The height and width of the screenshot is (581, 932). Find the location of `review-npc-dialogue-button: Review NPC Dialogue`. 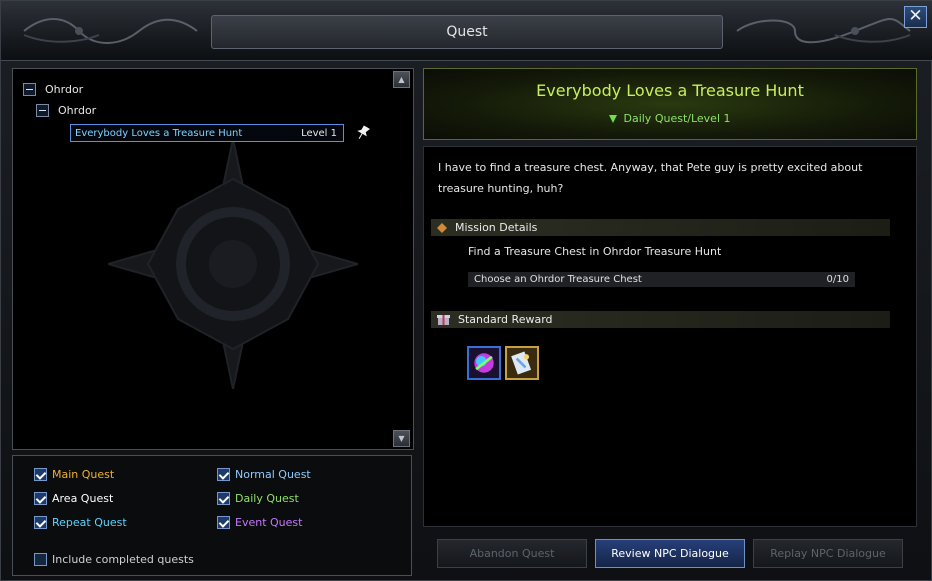

review-npc-dialogue-button: Review NPC Dialogue is located at coordinates (670, 553).